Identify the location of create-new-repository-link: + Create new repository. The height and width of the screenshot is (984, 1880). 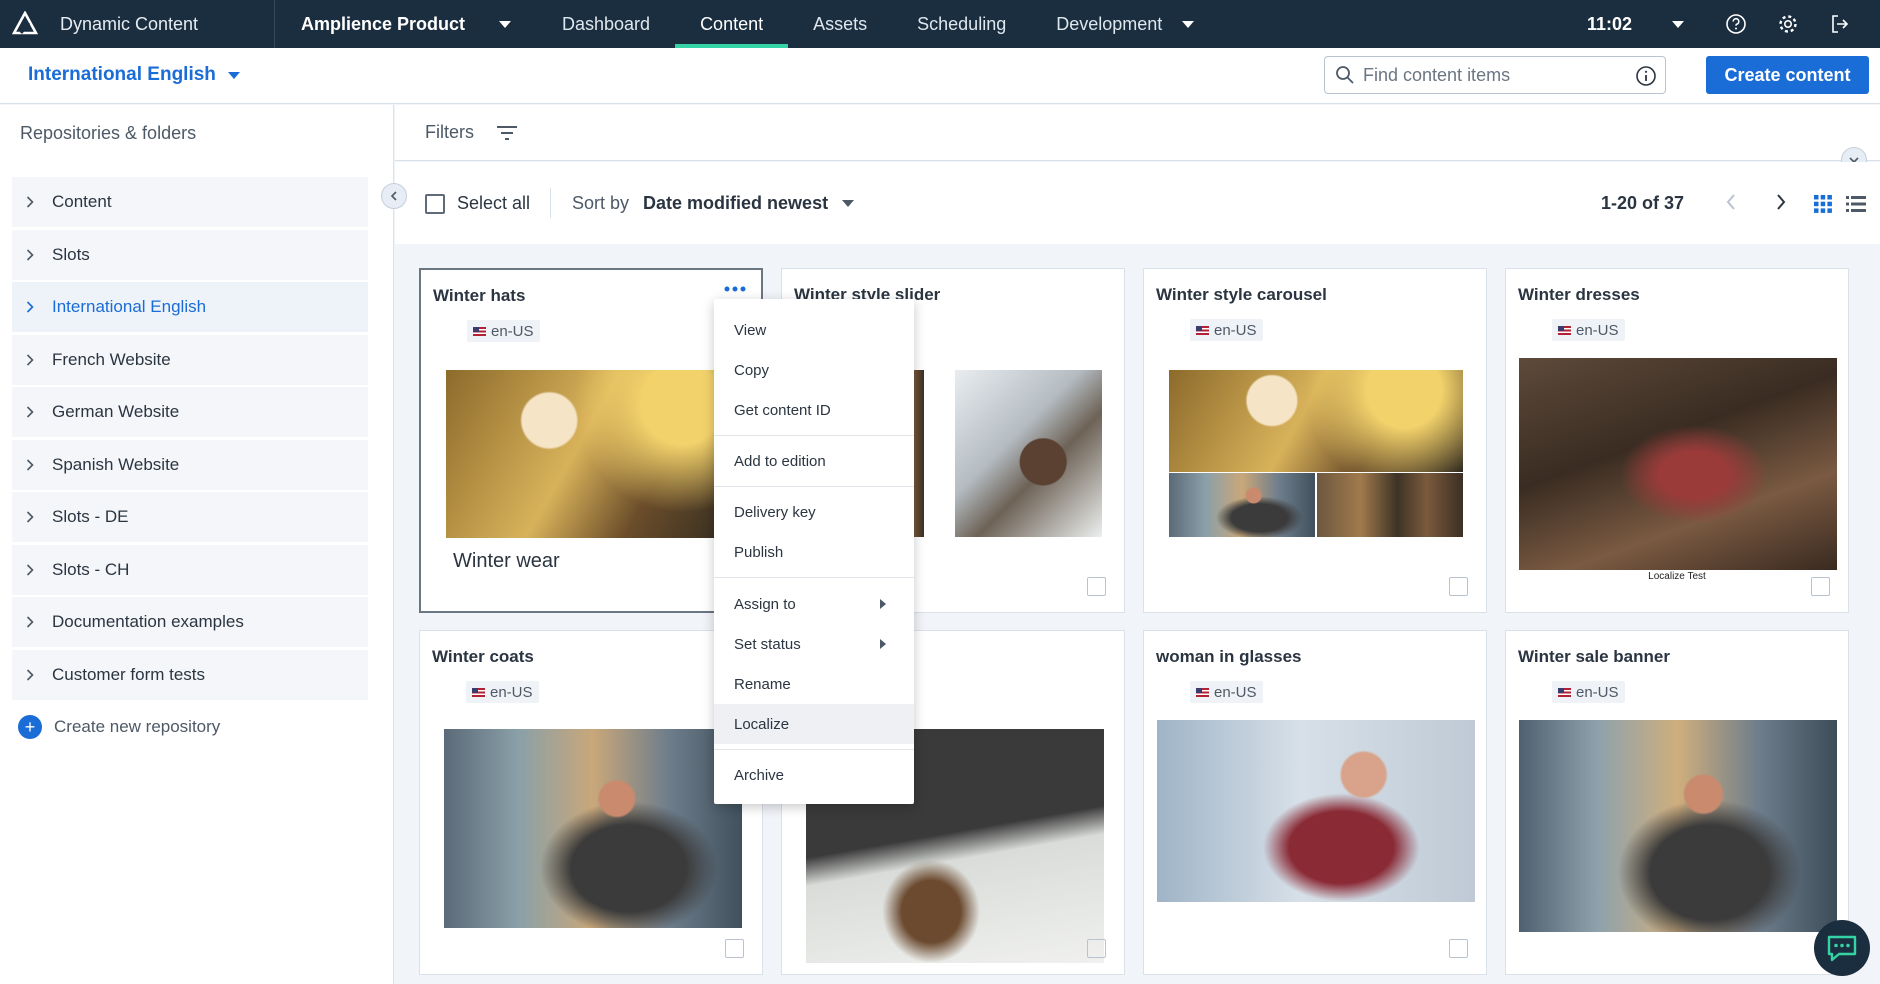
(119, 727).